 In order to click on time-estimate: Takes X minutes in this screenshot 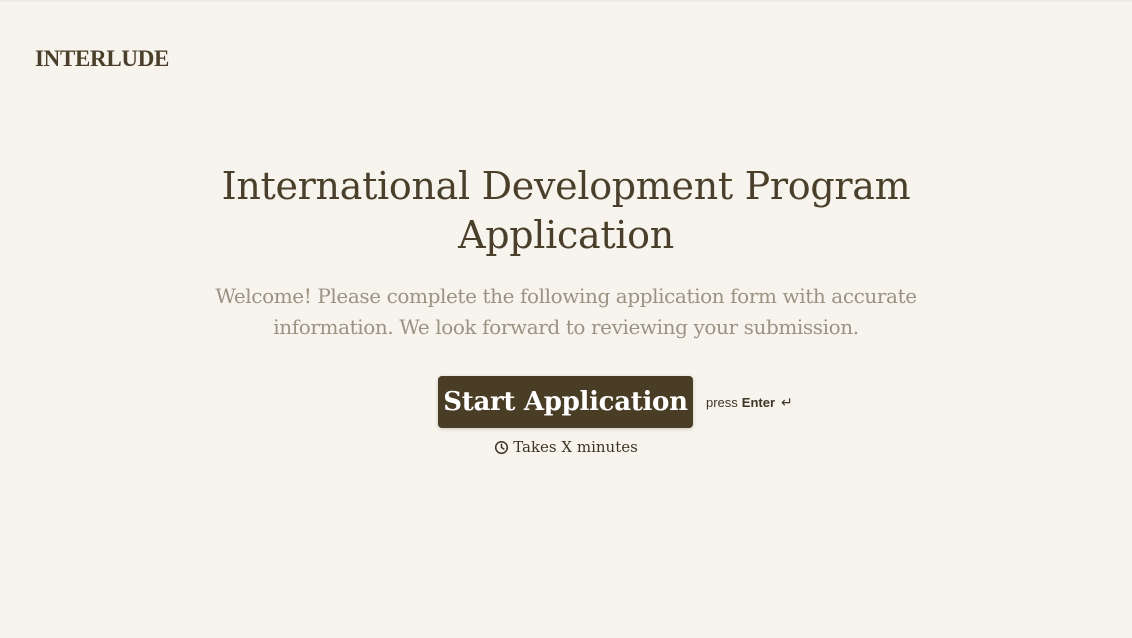, I will do `click(566, 447)`.